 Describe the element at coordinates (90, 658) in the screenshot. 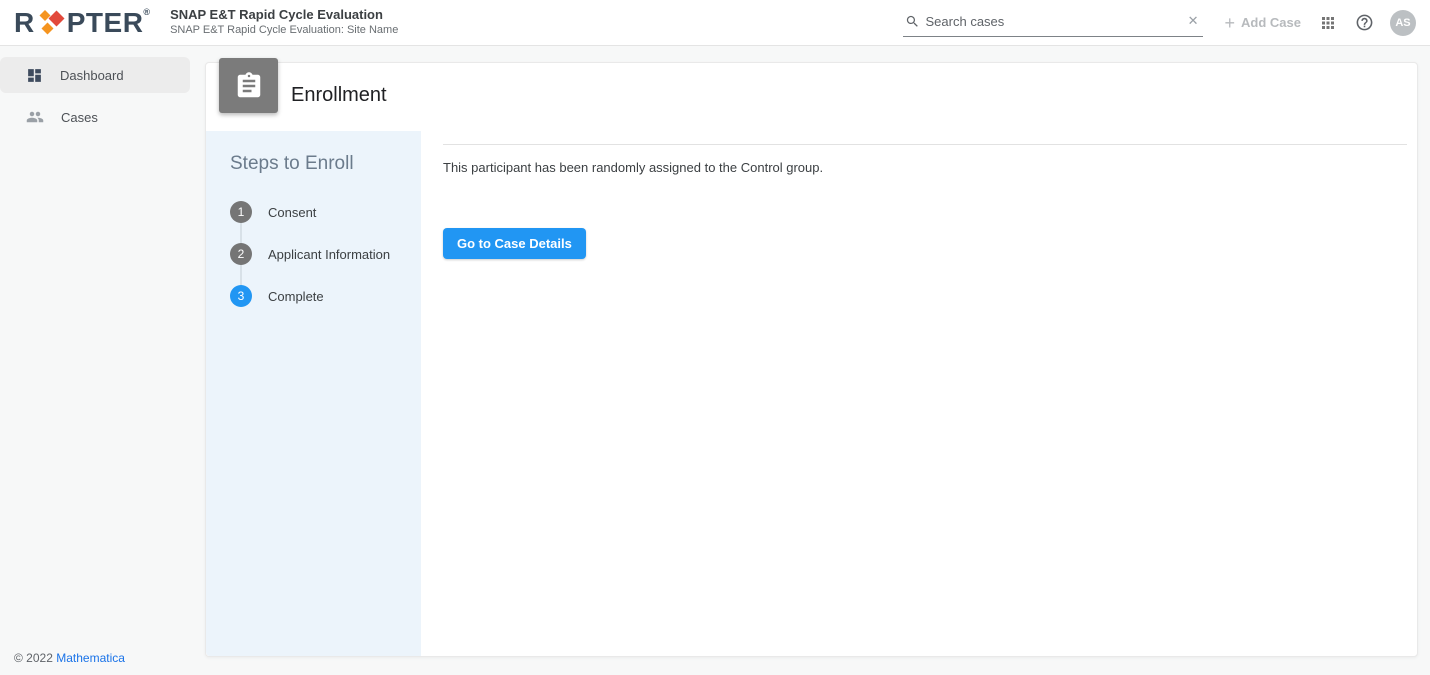

I see `mathematica-link: Mathematica` at that location.